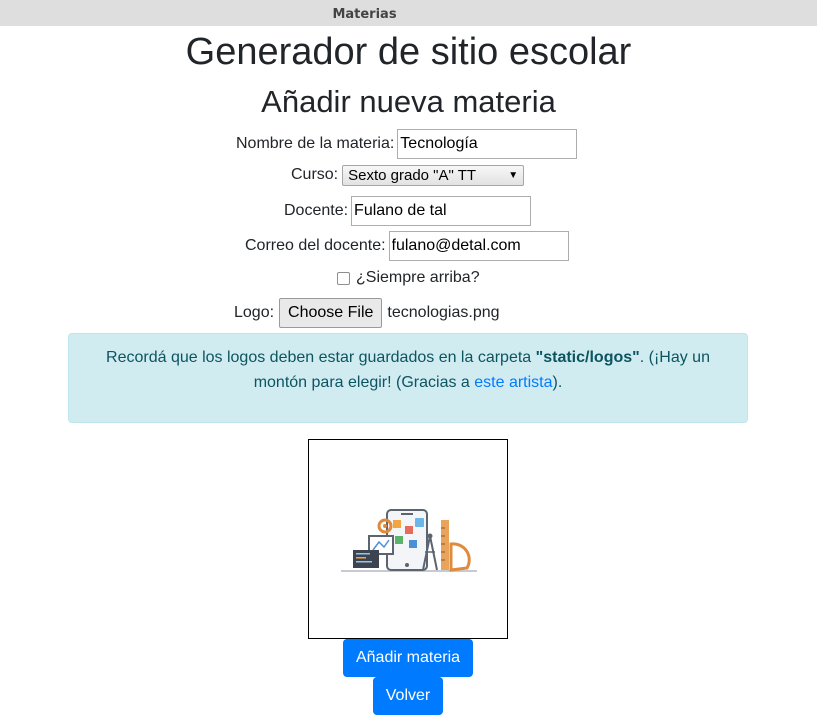  What do you see at coordinates (412, 175) in the screenshot?
I see `curso-selected-value: Sexto grado "A" TT` at bounding box center [412, 175].